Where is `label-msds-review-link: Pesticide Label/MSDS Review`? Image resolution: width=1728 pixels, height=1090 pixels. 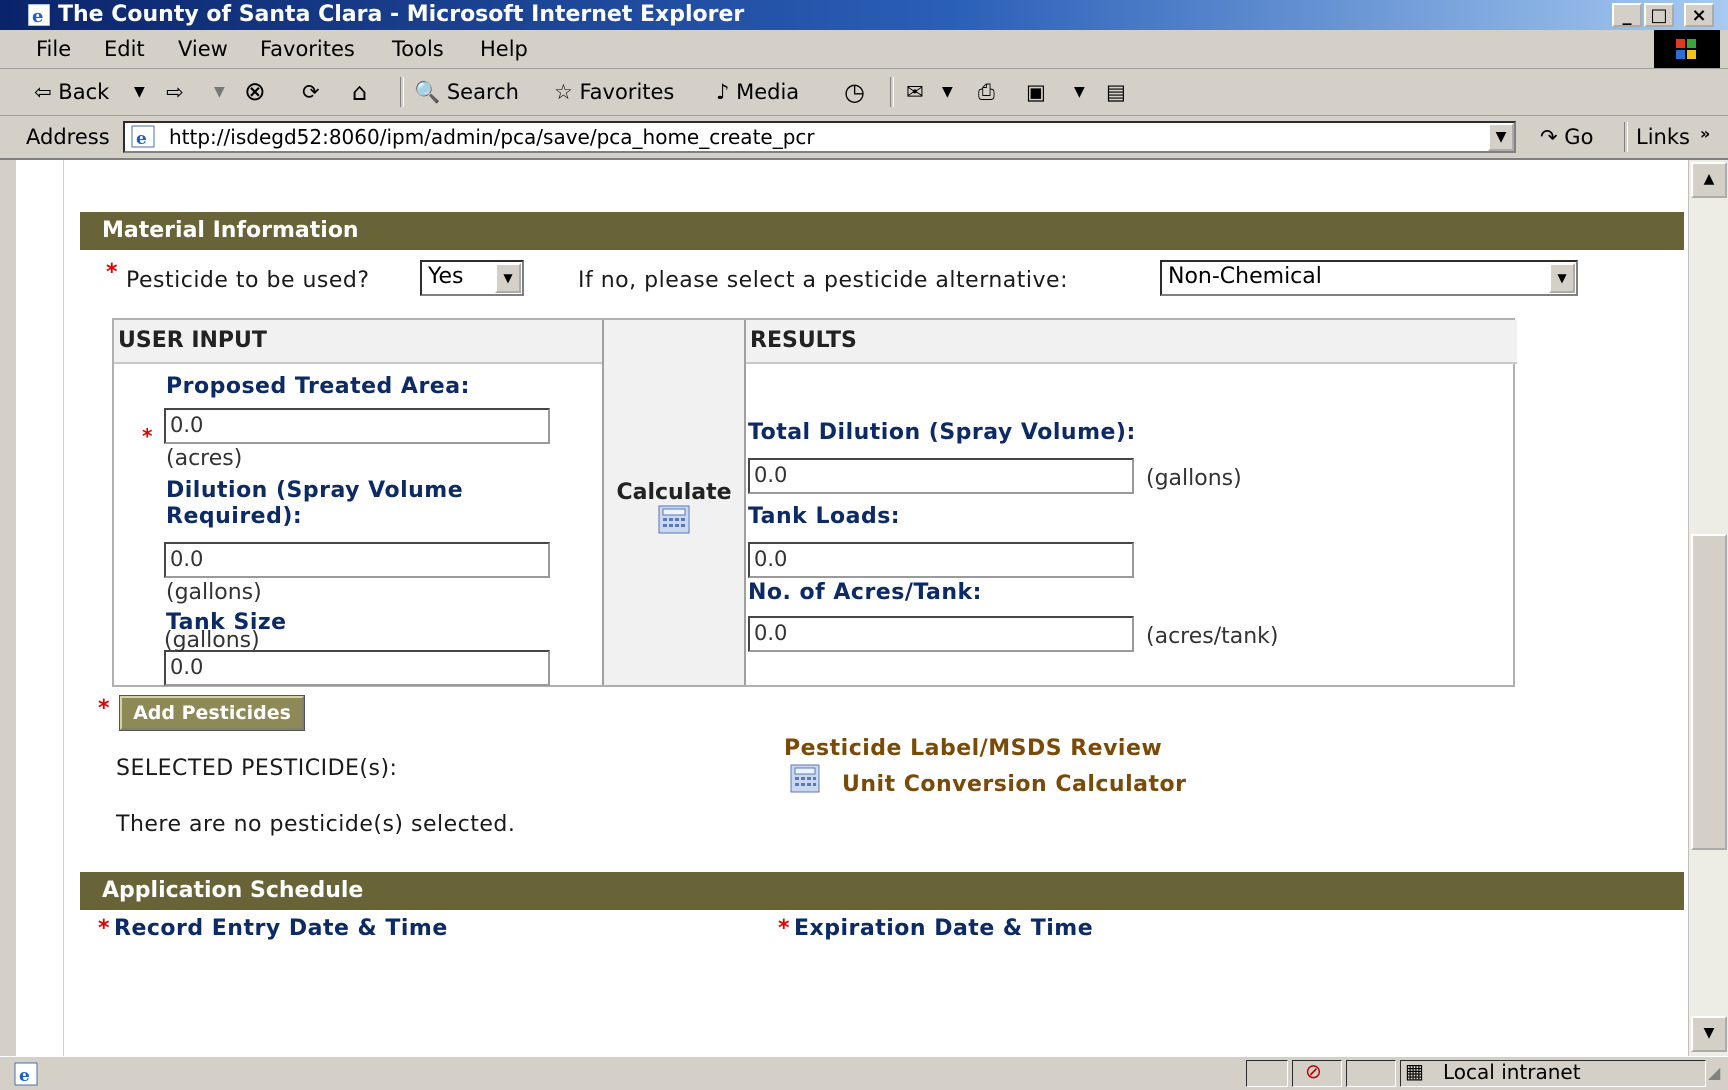 label-msds-review-link: Pesticide Label/MSDS Review is located at coordinates (973, 748).